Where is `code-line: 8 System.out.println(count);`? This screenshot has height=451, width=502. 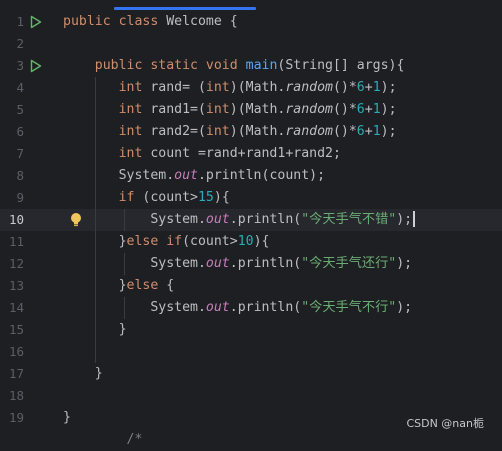
code-line: 8 System.out.println(count); is located at coordinates (251, 176).